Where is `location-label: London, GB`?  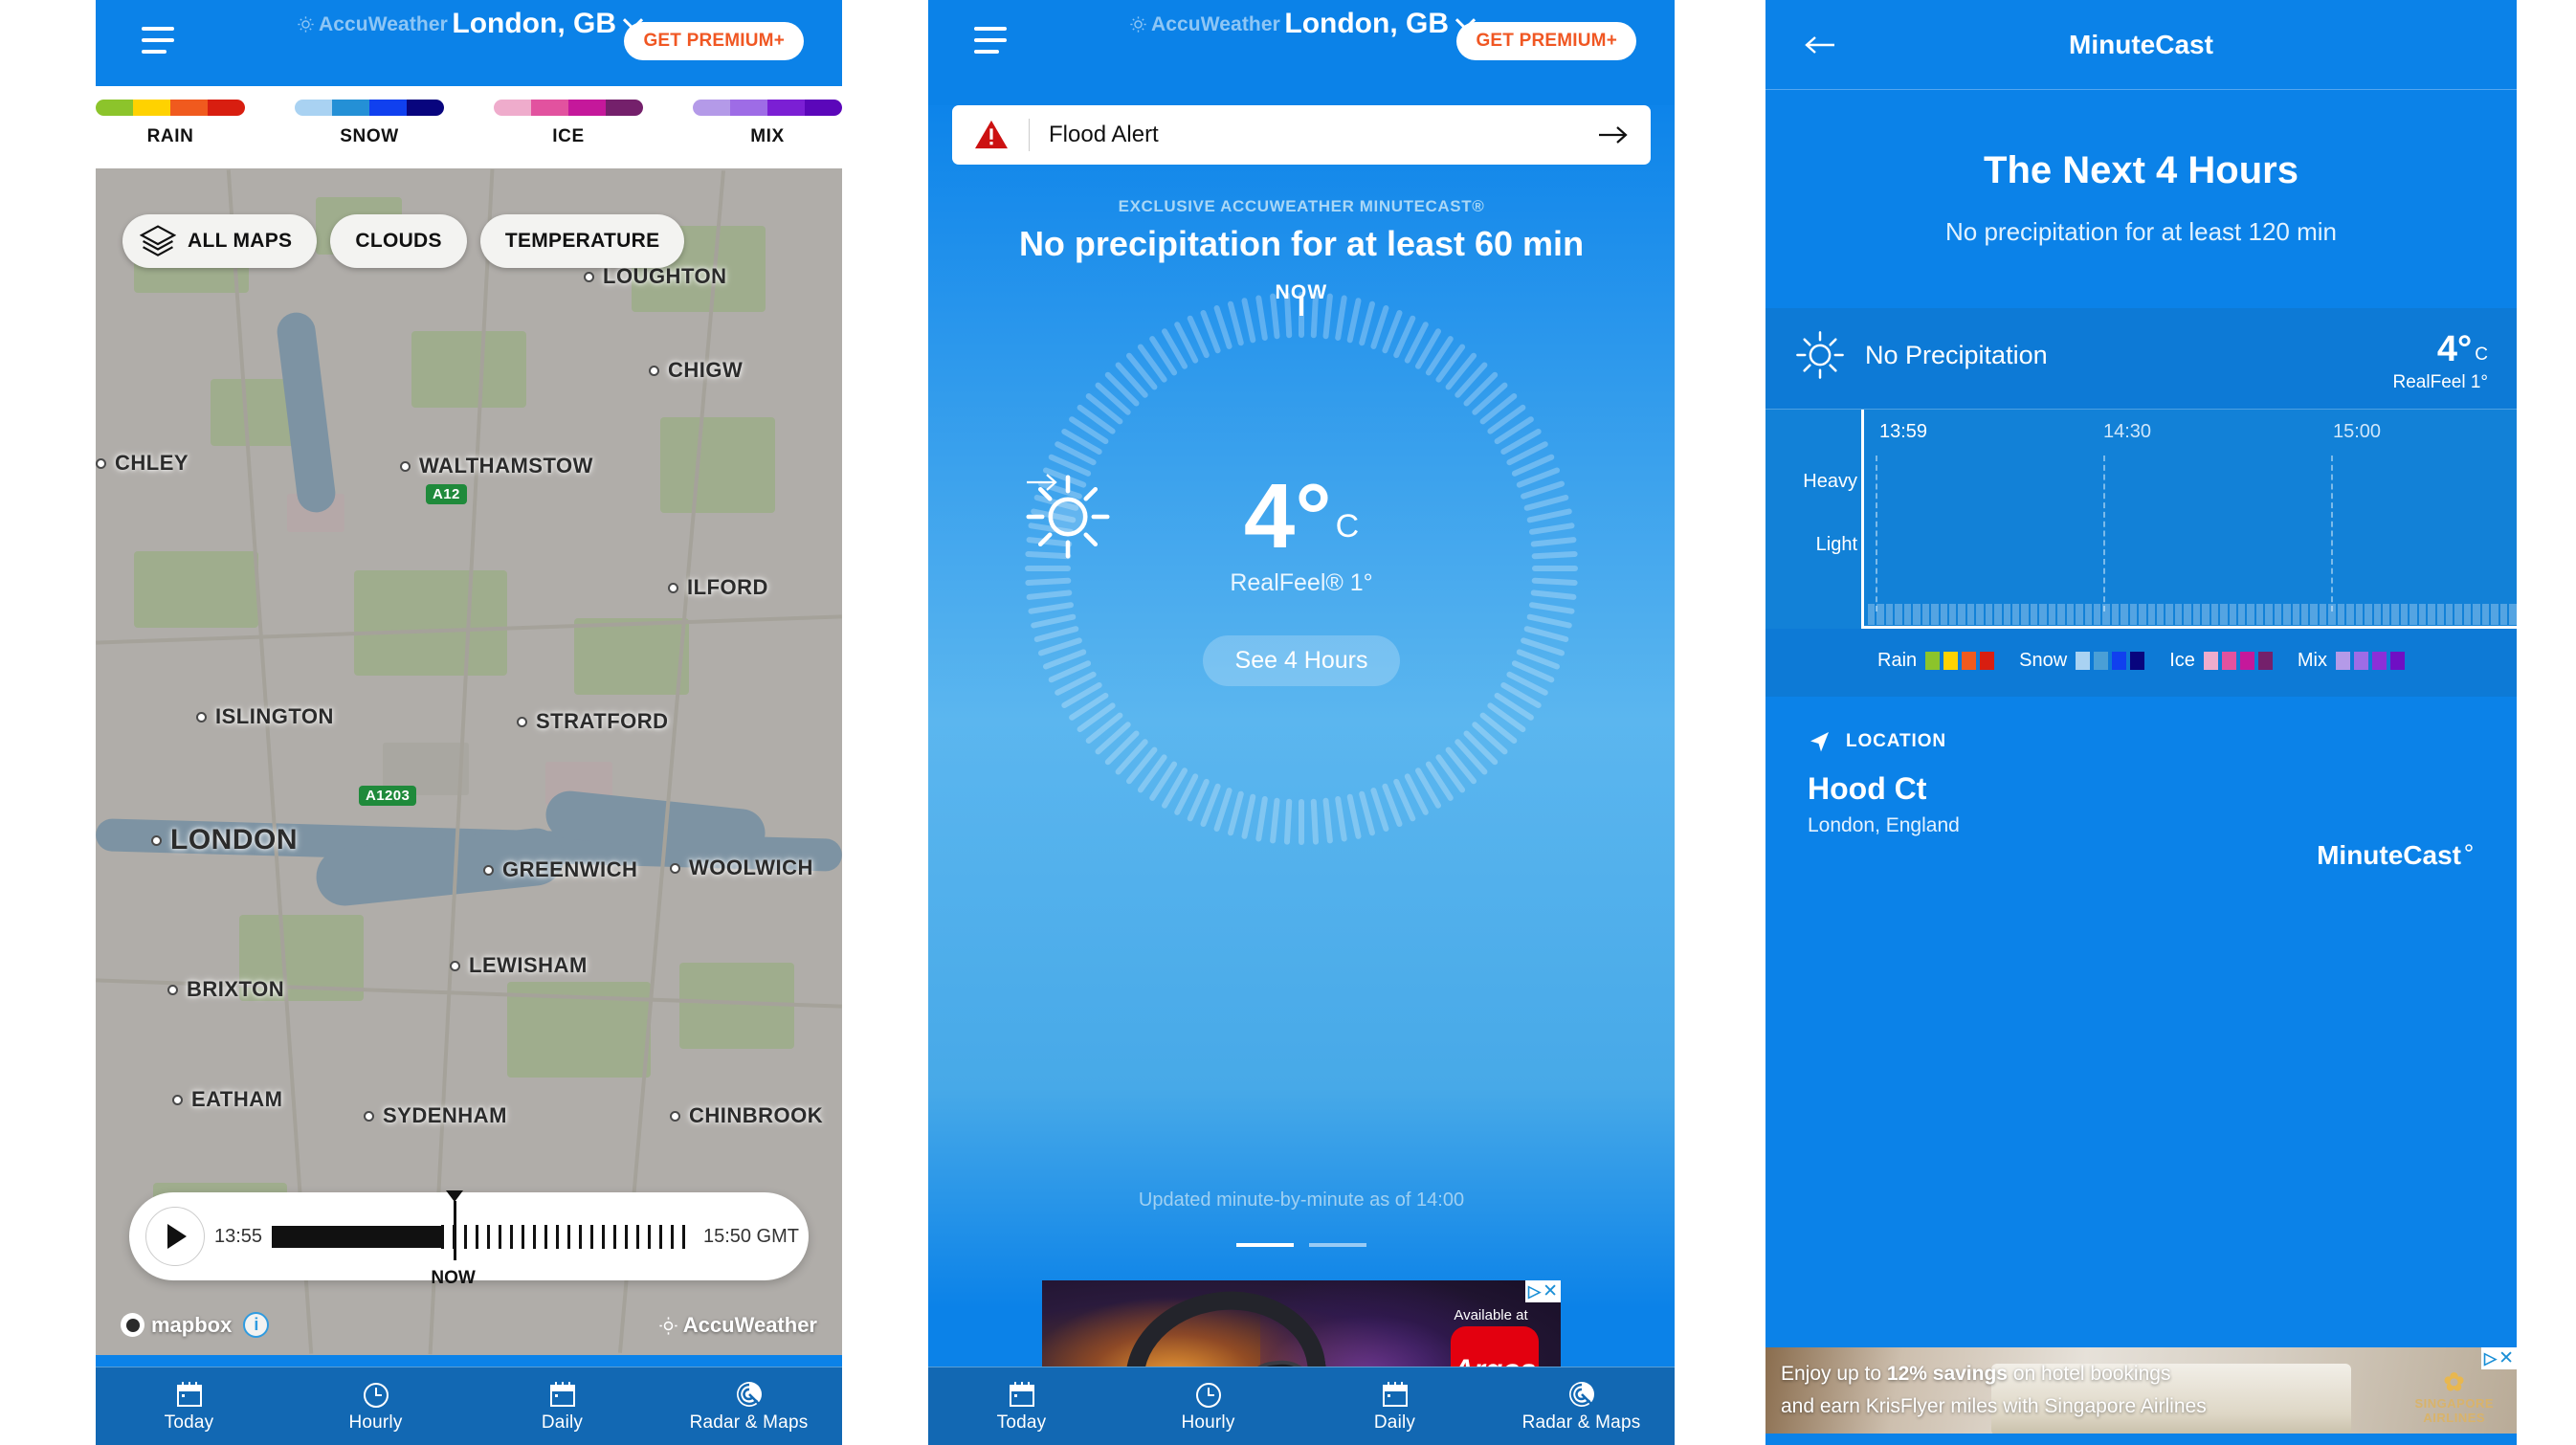
location-label: London, GB is located at coordinates (534, 23).